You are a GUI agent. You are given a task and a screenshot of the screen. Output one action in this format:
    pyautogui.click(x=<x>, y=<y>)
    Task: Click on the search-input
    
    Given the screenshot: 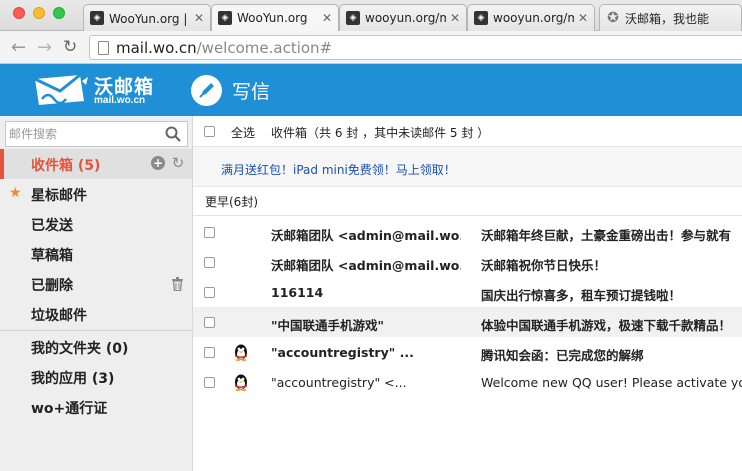 What is the action you would take?
    pyautogui.click(x=81, y=134)
    